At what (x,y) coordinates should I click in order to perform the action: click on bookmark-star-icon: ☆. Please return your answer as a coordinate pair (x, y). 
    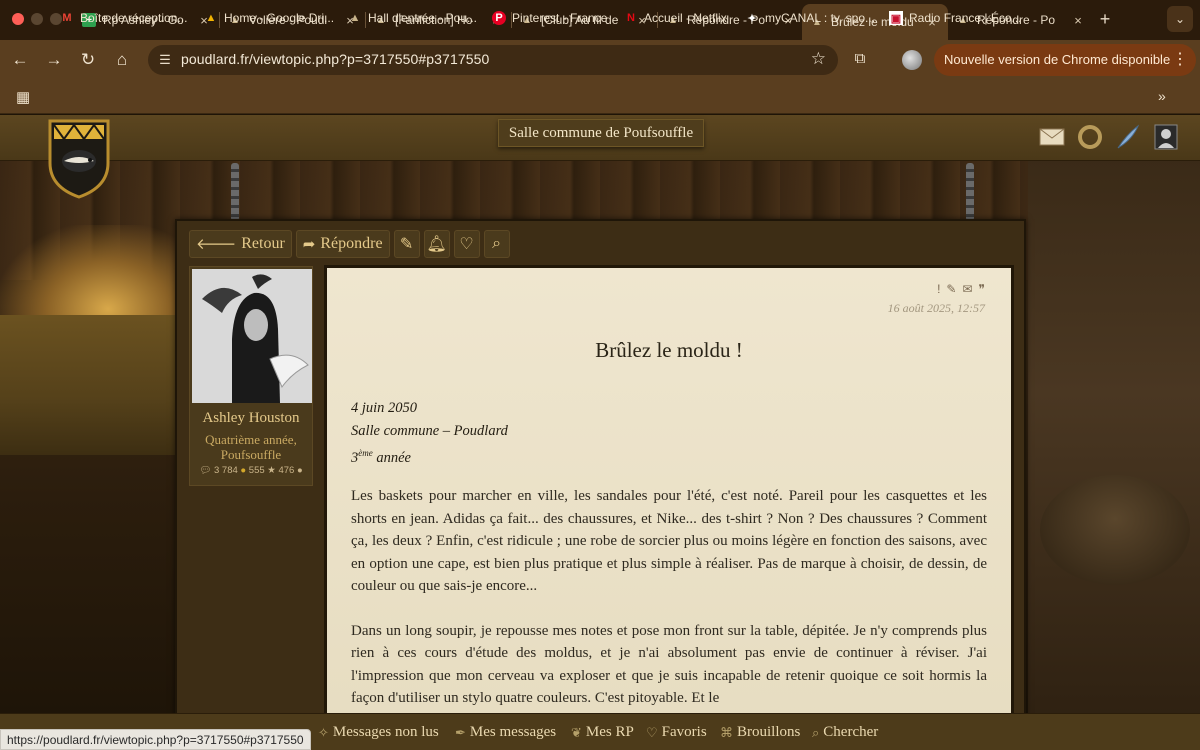
    Looking at the image, I should click on (818, 59).